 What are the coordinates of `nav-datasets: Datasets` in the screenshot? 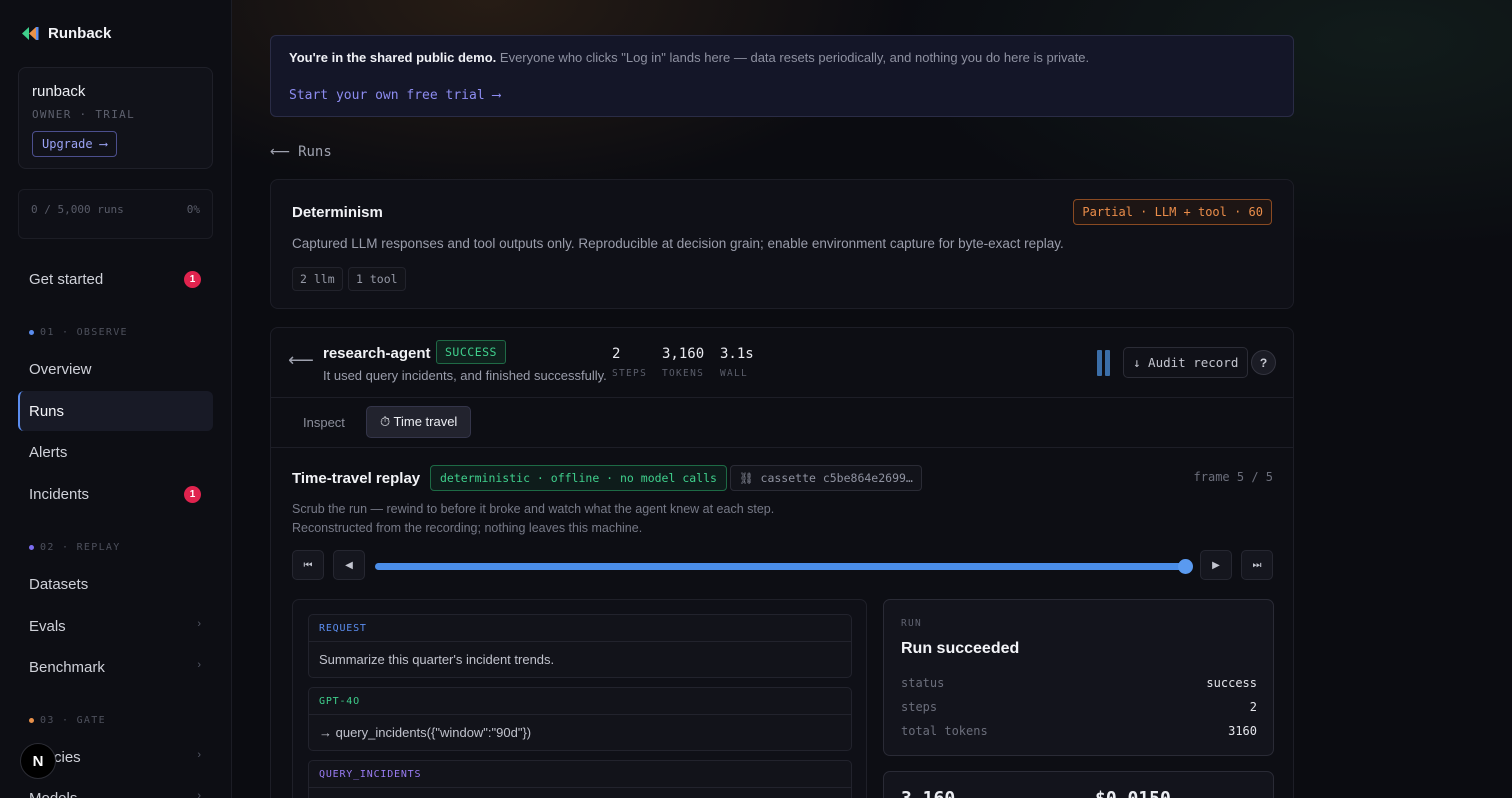 It's located at (115, 584).